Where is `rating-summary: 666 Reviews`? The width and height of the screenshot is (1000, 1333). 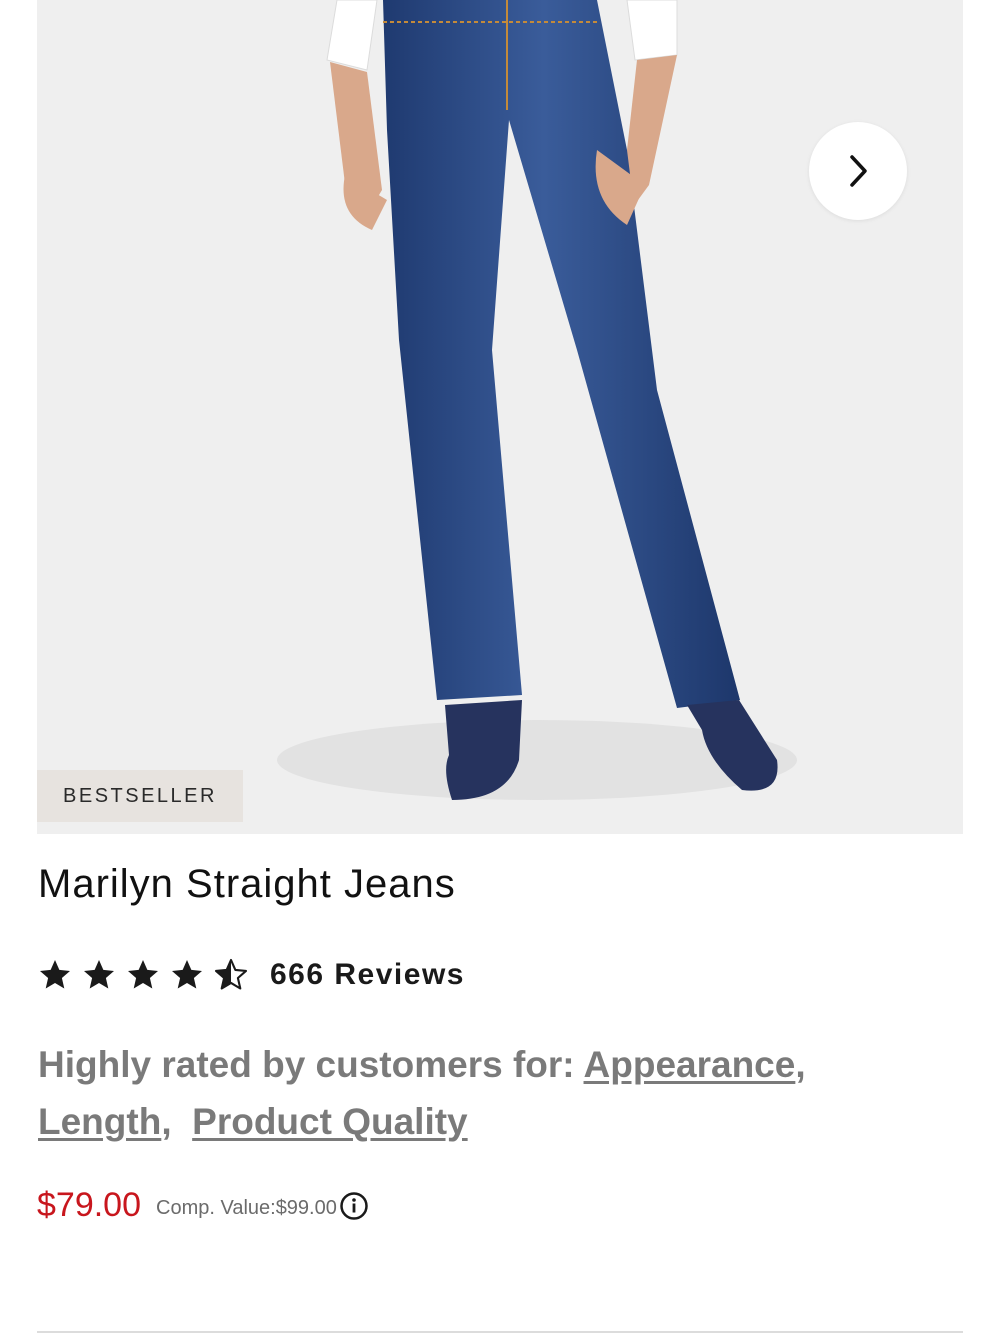
rating-summary: 666 Reviews is located at coordinates (251, 975).